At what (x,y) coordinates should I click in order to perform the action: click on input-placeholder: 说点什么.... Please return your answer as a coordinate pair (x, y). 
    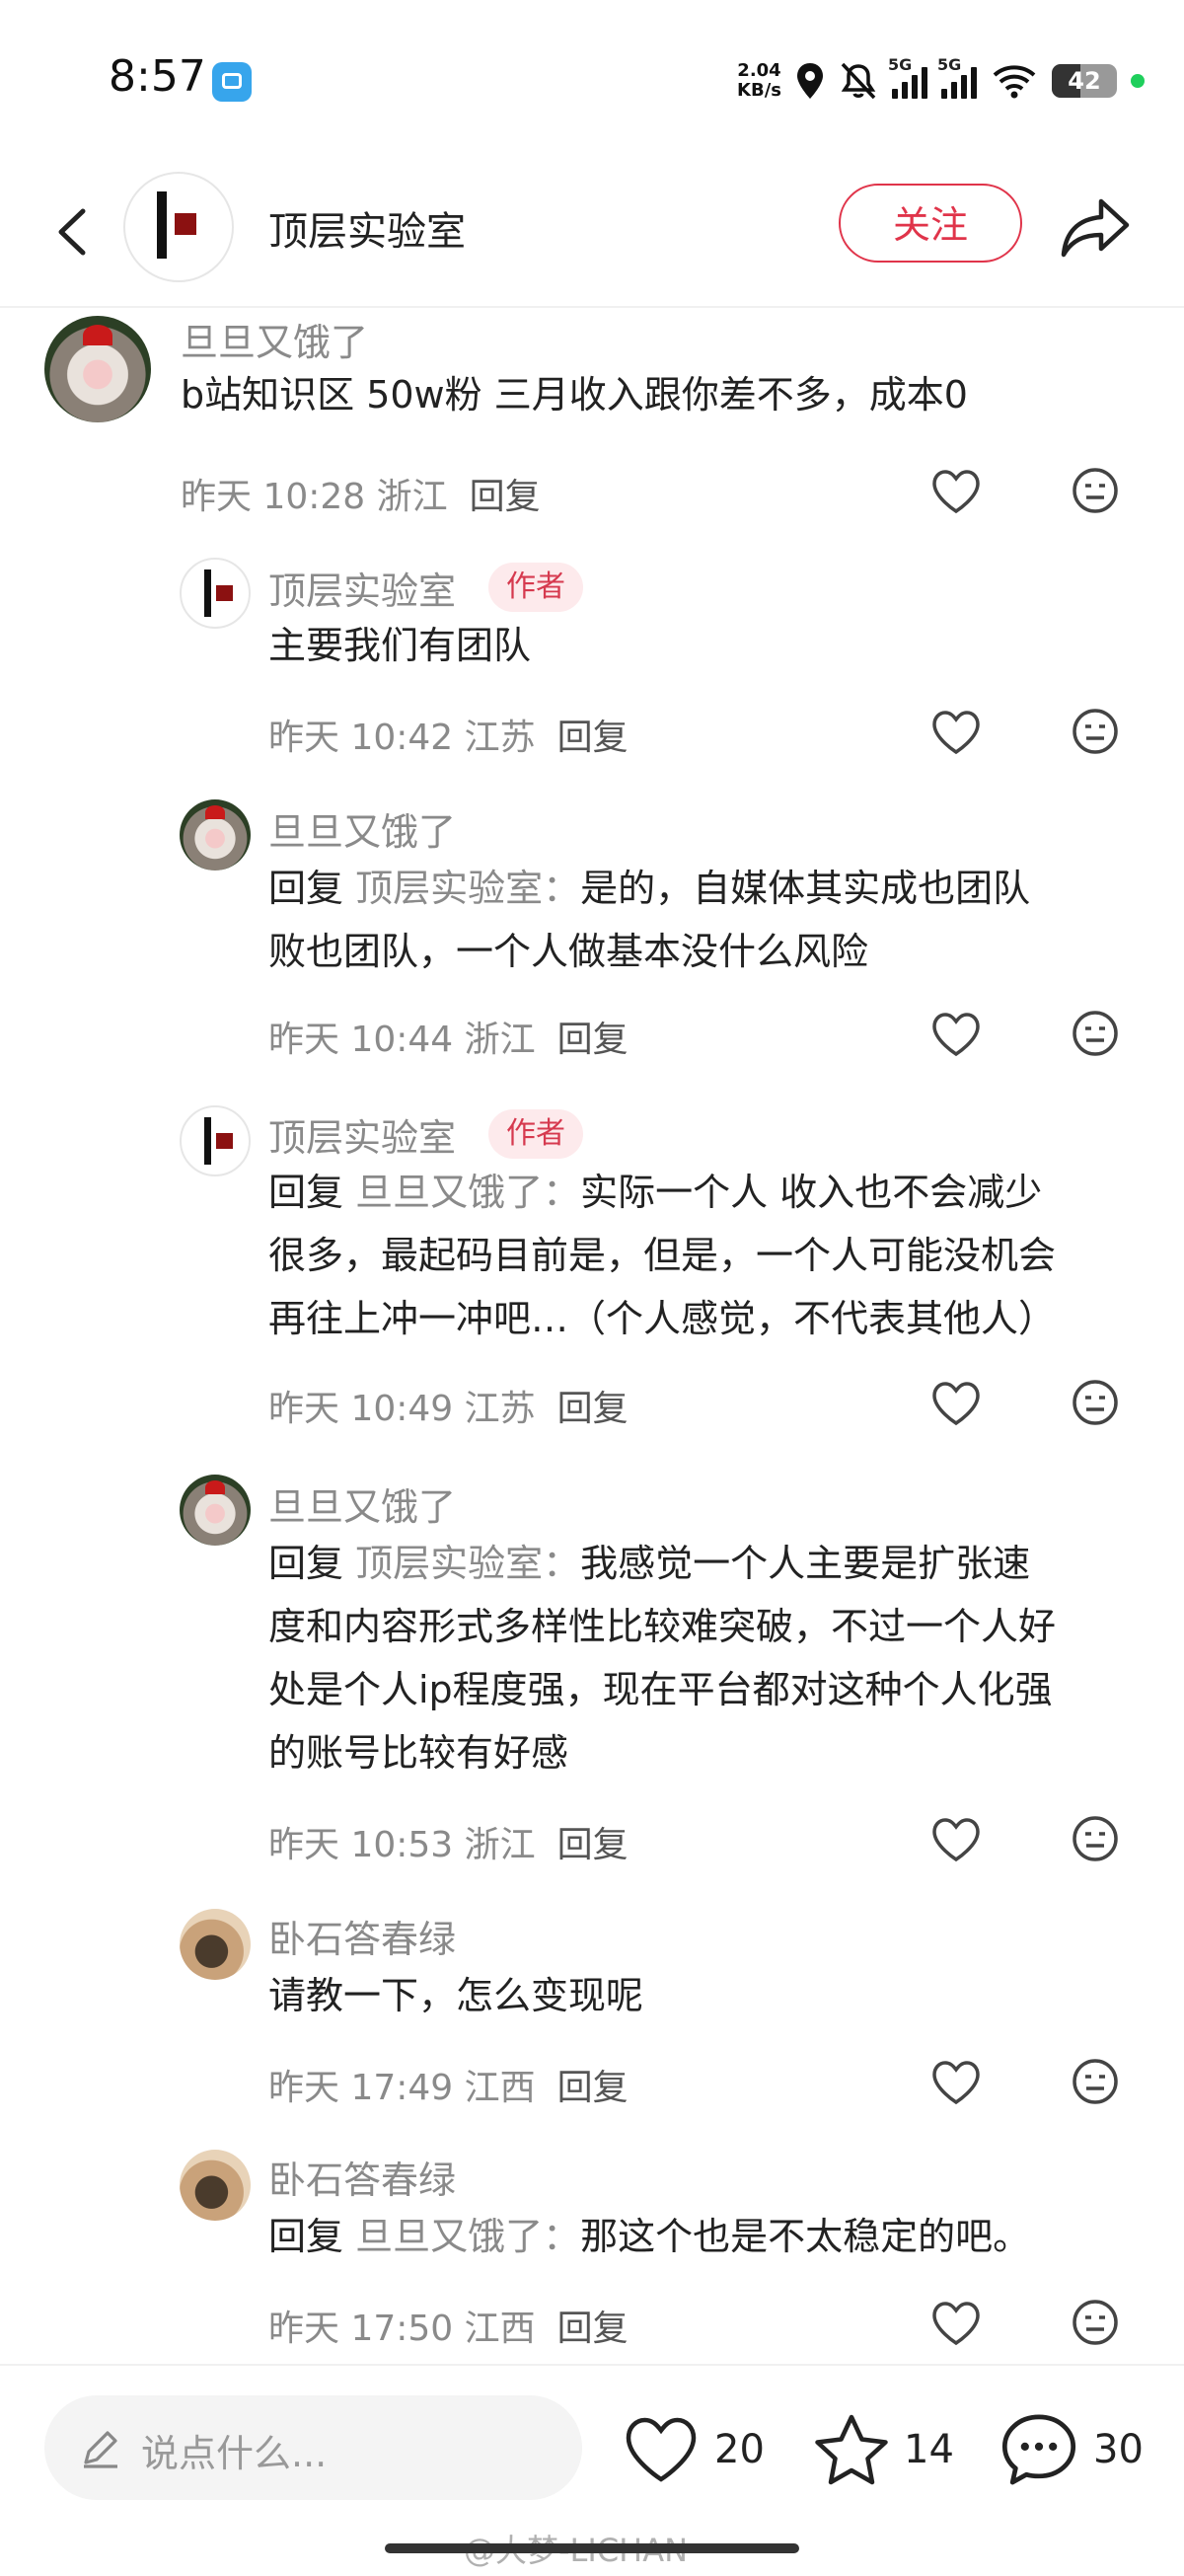
    Looking at the image, I should click on (235, 2453).